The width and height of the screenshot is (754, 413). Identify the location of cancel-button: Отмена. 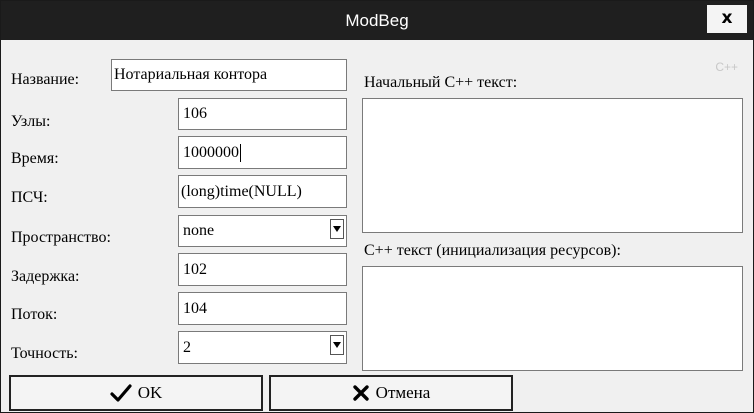
(391, 393).